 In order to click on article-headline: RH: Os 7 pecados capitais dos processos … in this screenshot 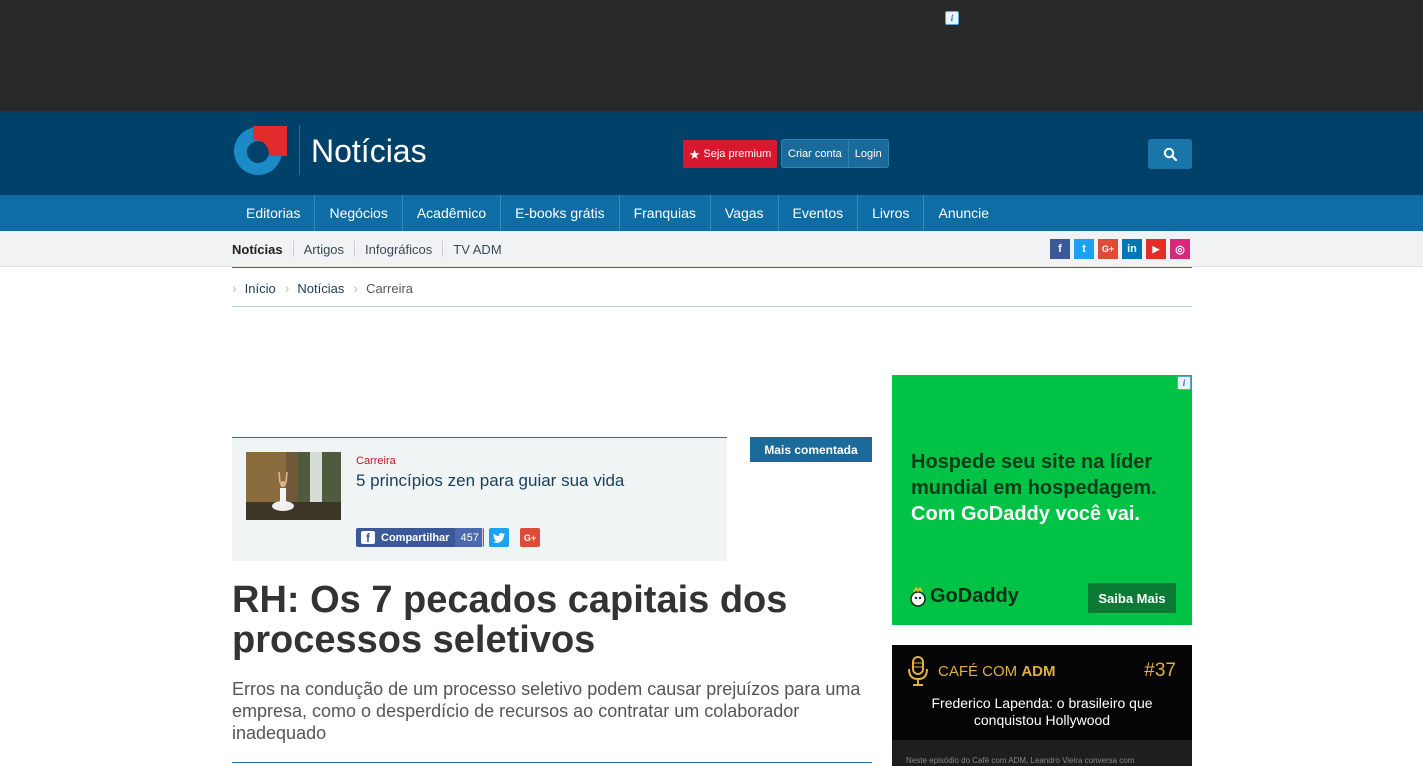, I will do `click(510, 620)`.